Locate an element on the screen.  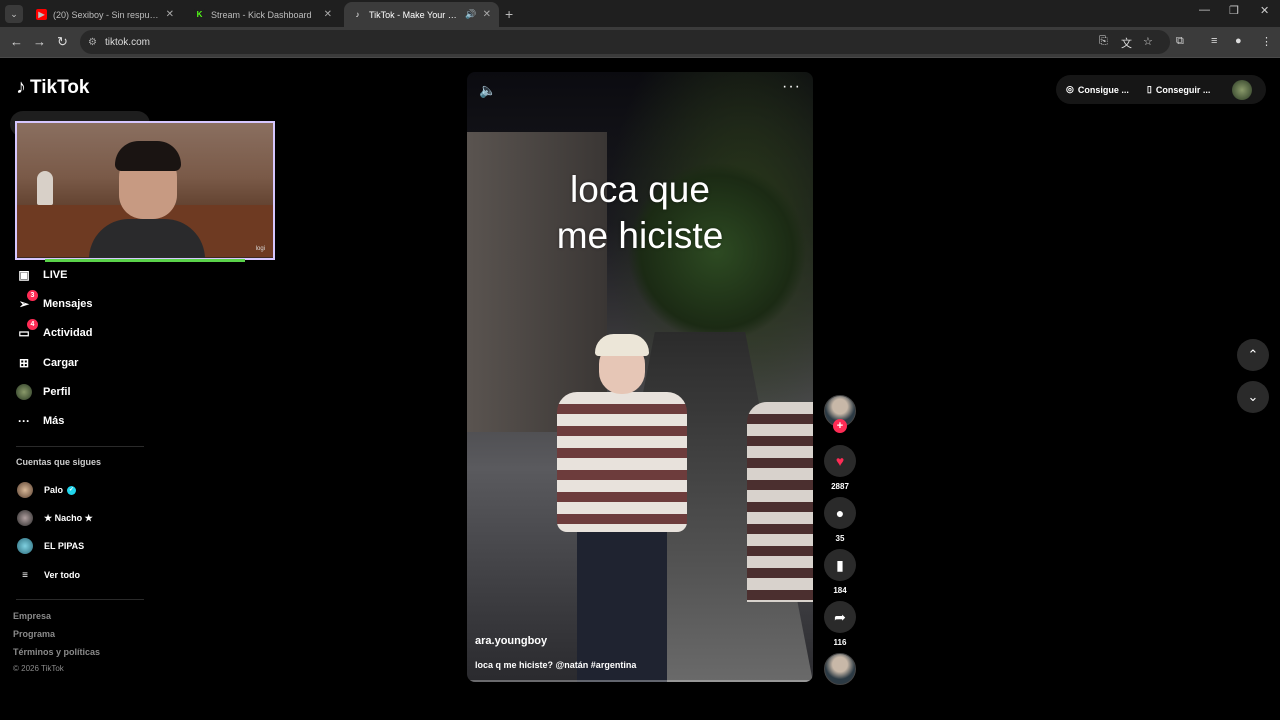
sidebar-item-activity: ▭ 4 Actividad is located at coordinates (54, 330).